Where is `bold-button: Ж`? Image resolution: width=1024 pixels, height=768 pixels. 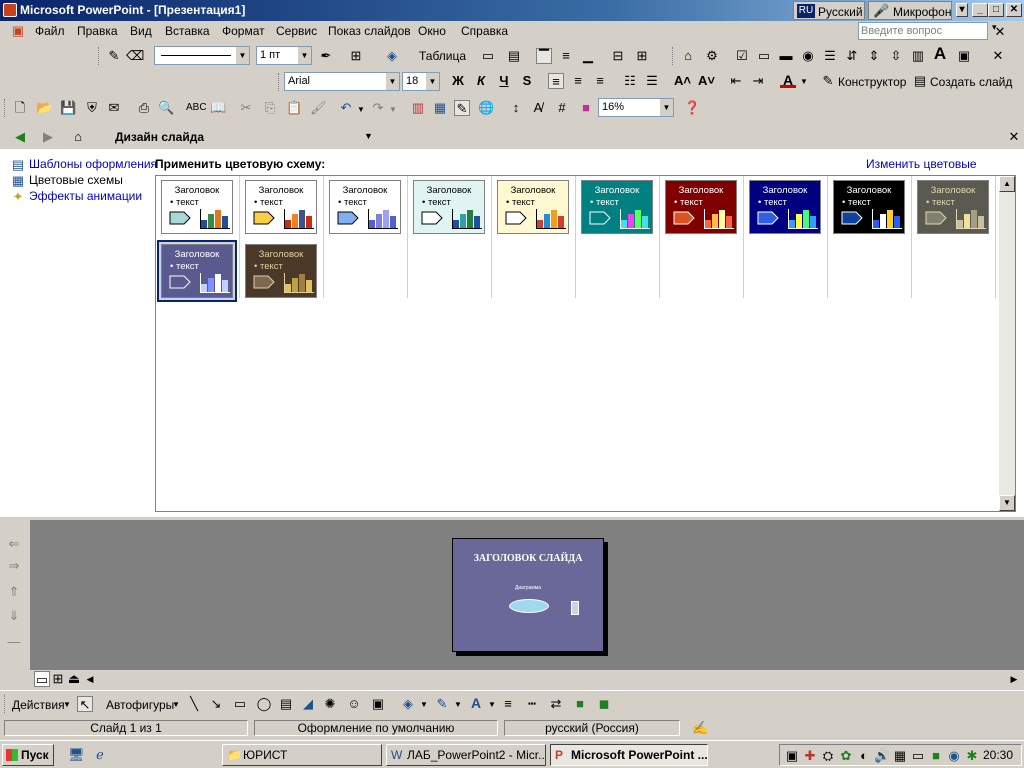
bold-button: Ж is located at coordinates (458, 81).